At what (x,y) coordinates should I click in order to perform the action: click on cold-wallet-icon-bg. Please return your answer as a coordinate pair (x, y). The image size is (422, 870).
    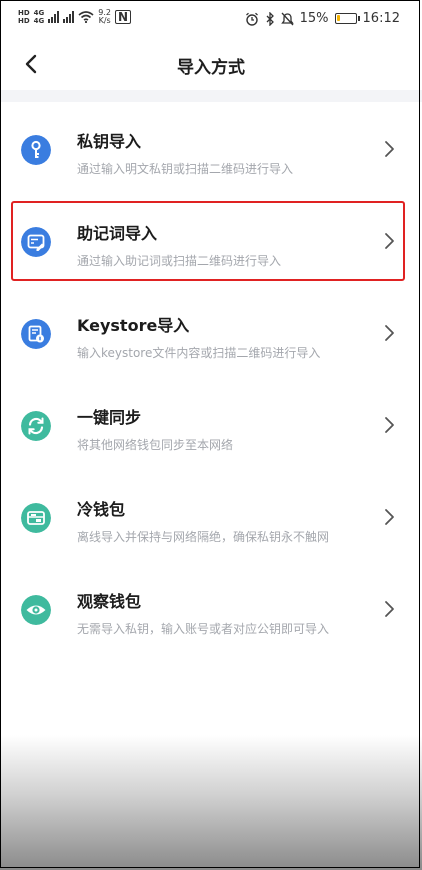
    Looking at the image, I should click on (36, 518).